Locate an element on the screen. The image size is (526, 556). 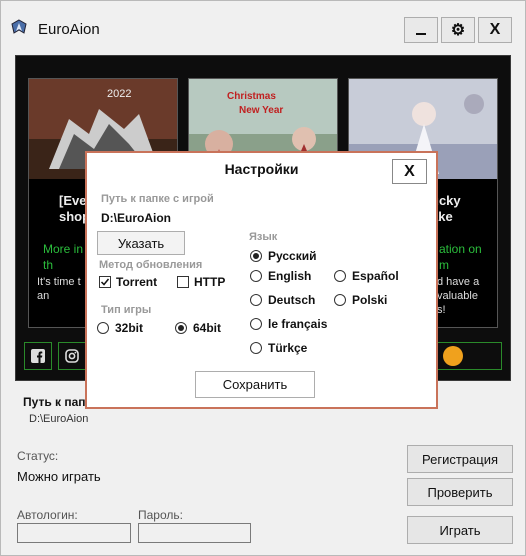
language-label-french: le français is located at coordinates (298, 324).